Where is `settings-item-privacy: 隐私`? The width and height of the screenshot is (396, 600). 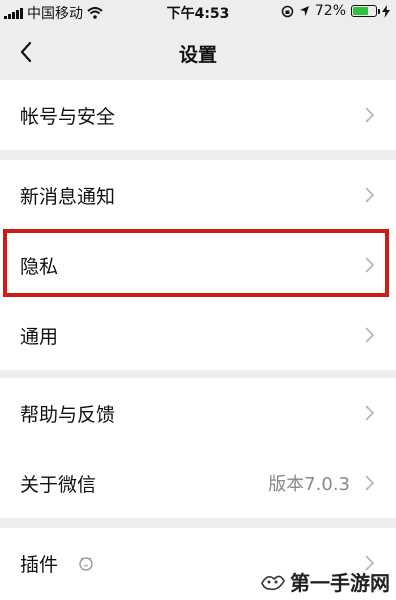 settings-item-privacy: 隐私 is located at coordinates (198, 265).